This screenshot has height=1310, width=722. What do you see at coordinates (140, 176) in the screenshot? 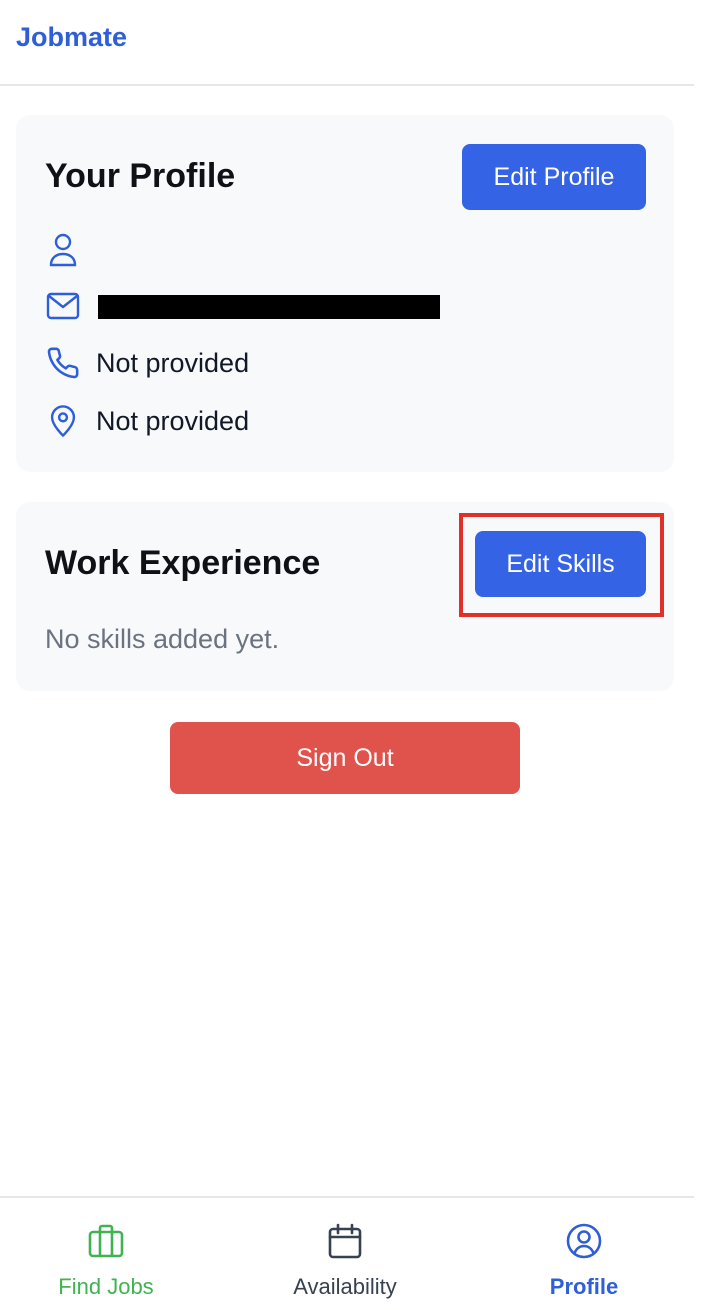
I see `profile-title: Your Profile` at bounding box center [140, 176].